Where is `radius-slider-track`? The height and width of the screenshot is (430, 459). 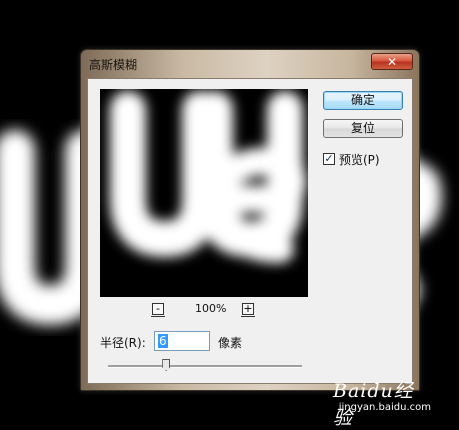 radius-slider-track is located at coordinates (205, 366).